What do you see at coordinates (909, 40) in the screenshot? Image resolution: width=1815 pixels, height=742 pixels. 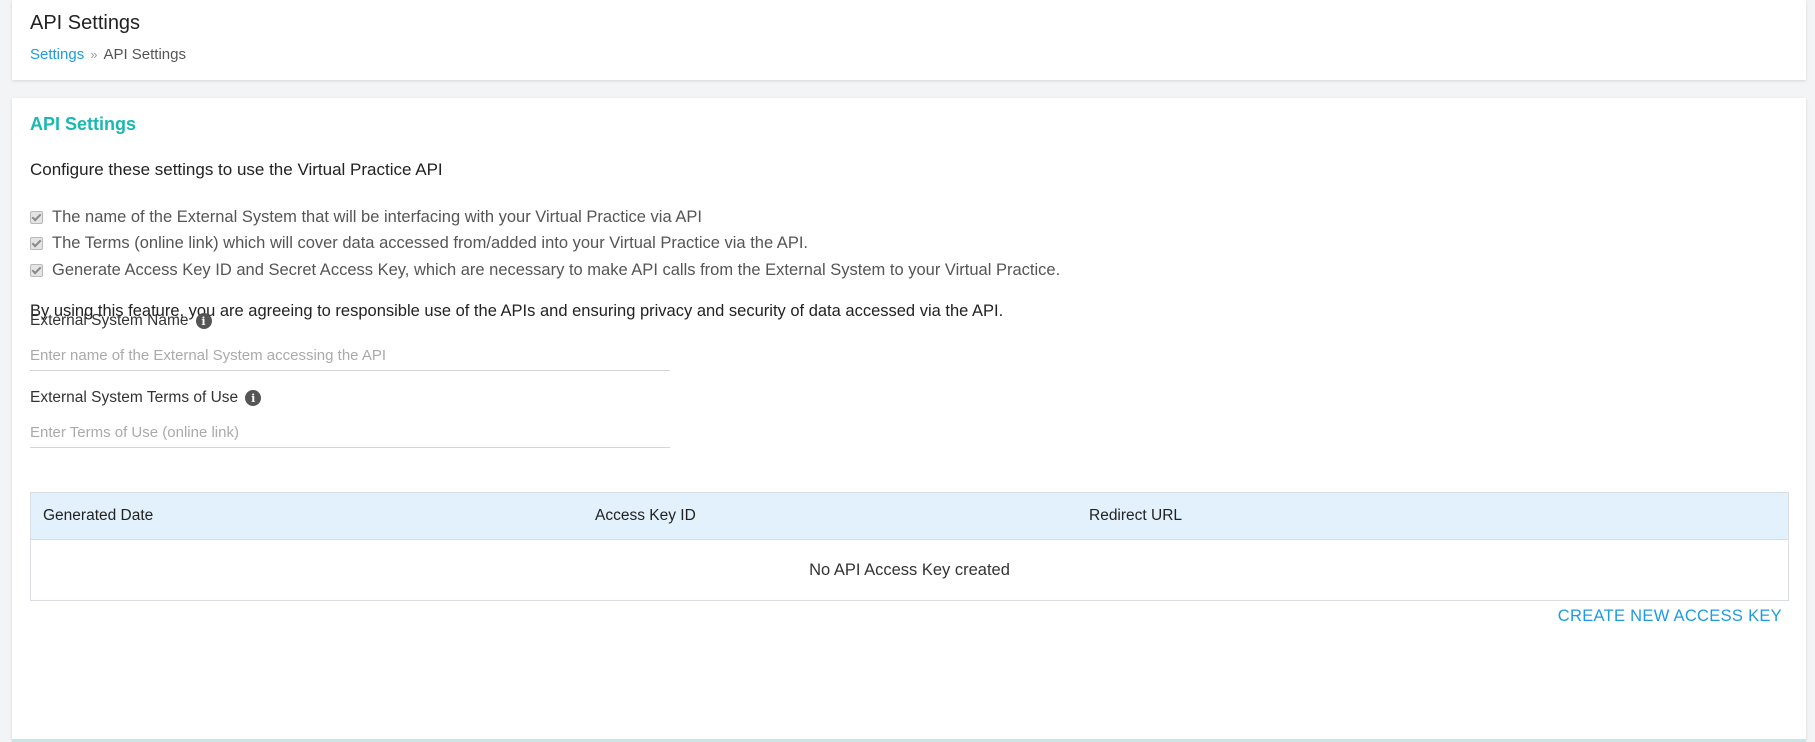 I see `page-header: API Settings Settings » API Settings` at bounding box center [909, 40].